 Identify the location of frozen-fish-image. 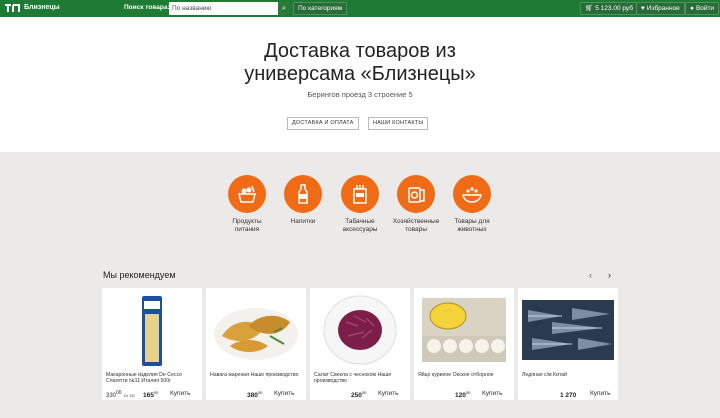
(568, 330).